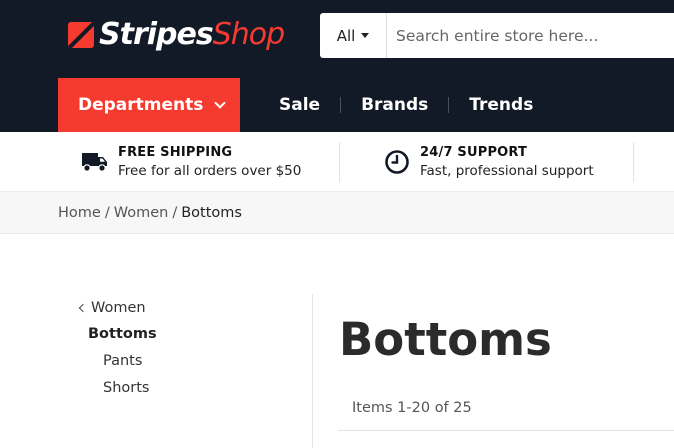 This screenshot has width=674, height=448. What do you see at coordinates (175, 152) in the screenshot?
I see `feature-title: FREE SHIPPING` at bounding box center [175, 152].